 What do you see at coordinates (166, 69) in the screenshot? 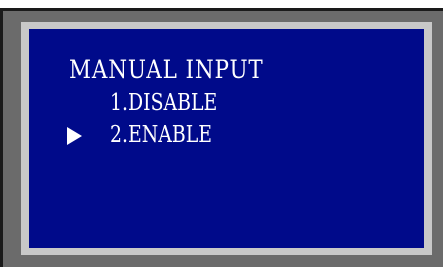
I see `menu-title: MANUAL INPUT` at bounding box center [166, 69].